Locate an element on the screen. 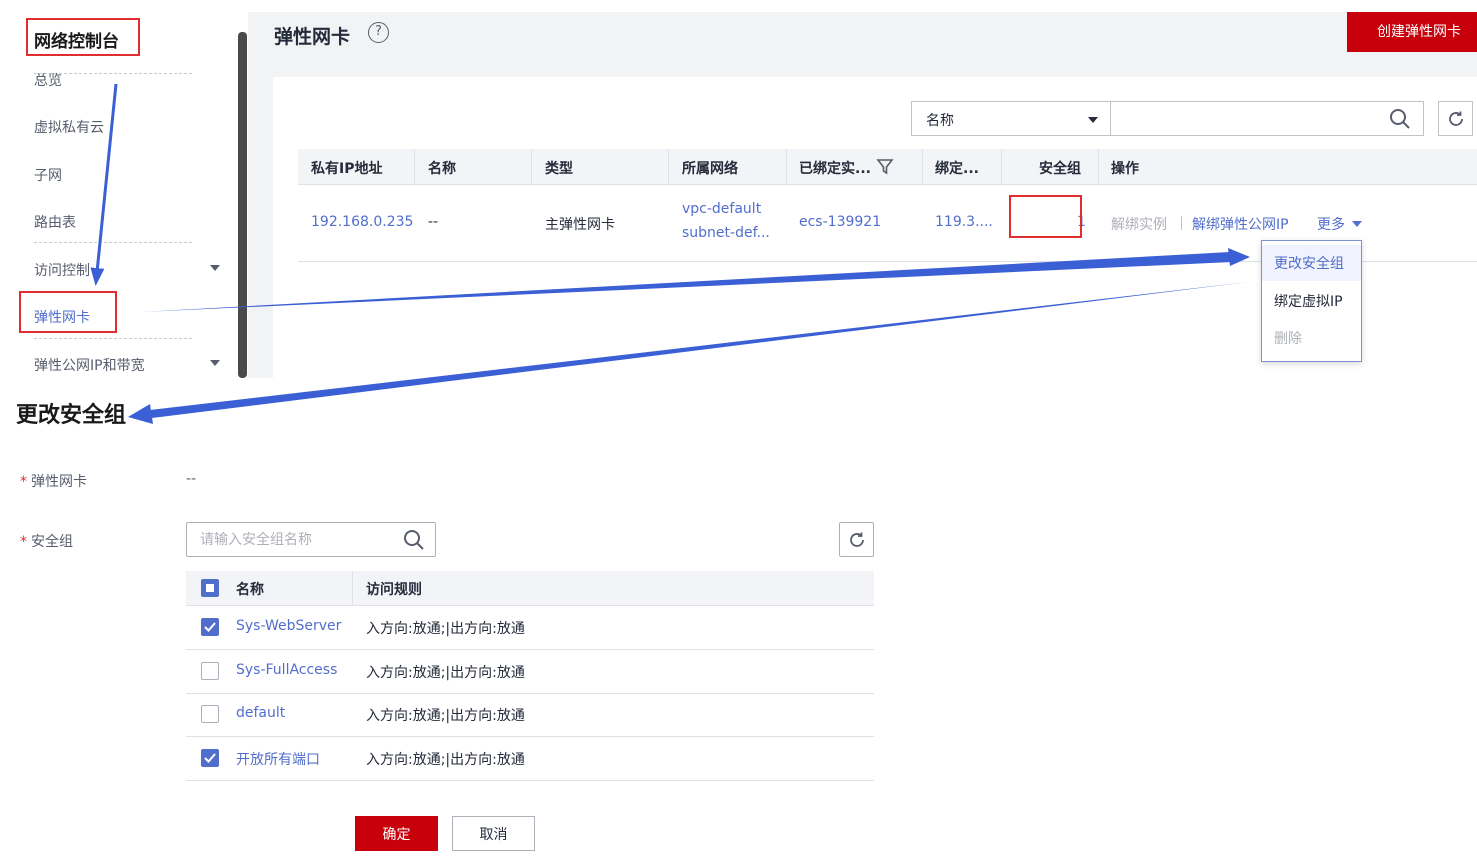 This screenshot has height=864, width=1477. eni-table-header: 私有IP地址 名称 类型 所属网络 已绑定实... 绑定... 安全组 操作 is located at coordinates (887, 167).